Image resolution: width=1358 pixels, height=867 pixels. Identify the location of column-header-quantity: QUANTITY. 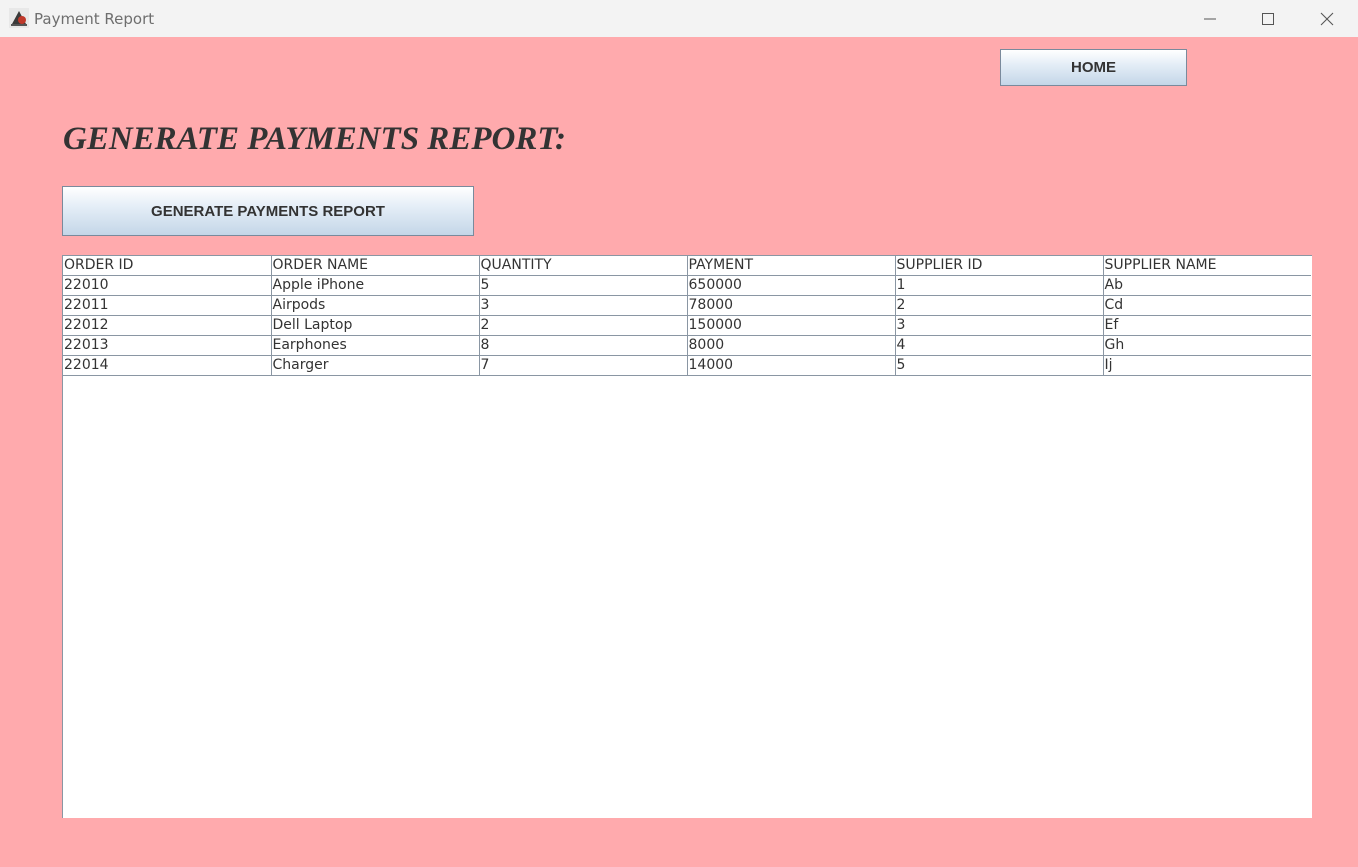
(583, 266).